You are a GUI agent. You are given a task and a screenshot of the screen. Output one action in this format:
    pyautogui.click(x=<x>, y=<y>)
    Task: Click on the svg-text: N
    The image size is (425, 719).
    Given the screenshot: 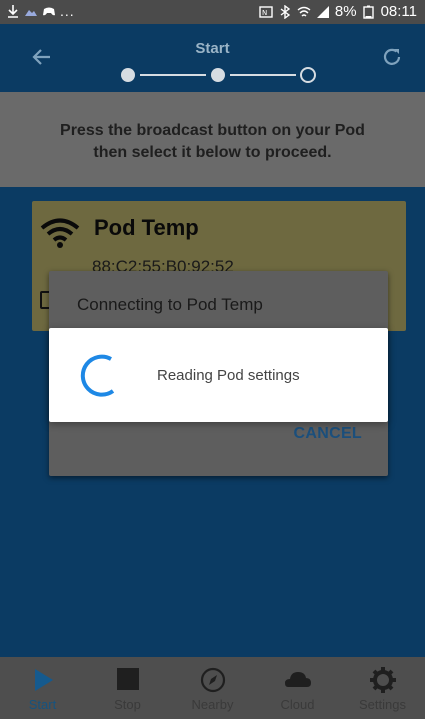 What is the action you would take?
    pyautogui.click(x=264, y=13)
    